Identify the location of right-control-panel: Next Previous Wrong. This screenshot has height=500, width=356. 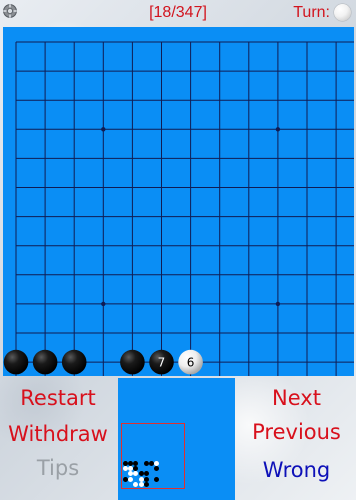
(296, 439).